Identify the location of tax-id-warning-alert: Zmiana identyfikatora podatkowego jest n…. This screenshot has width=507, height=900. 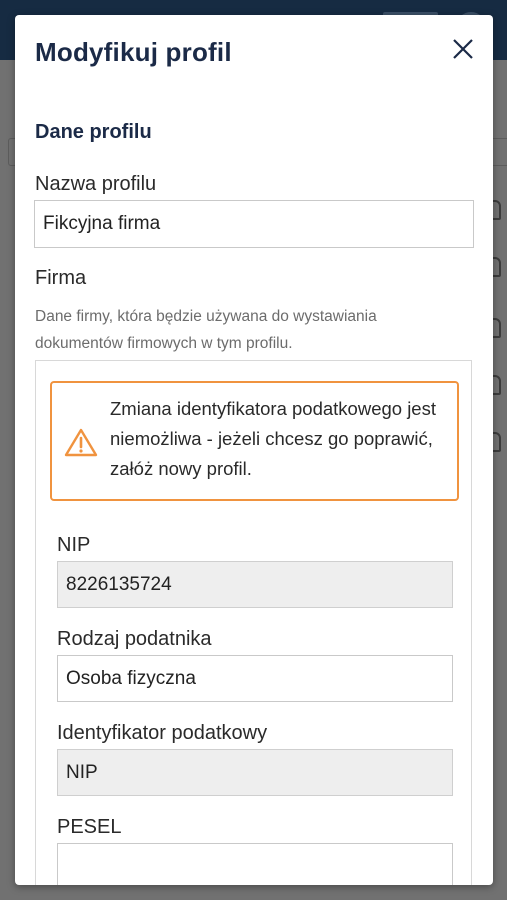
(254, 441).